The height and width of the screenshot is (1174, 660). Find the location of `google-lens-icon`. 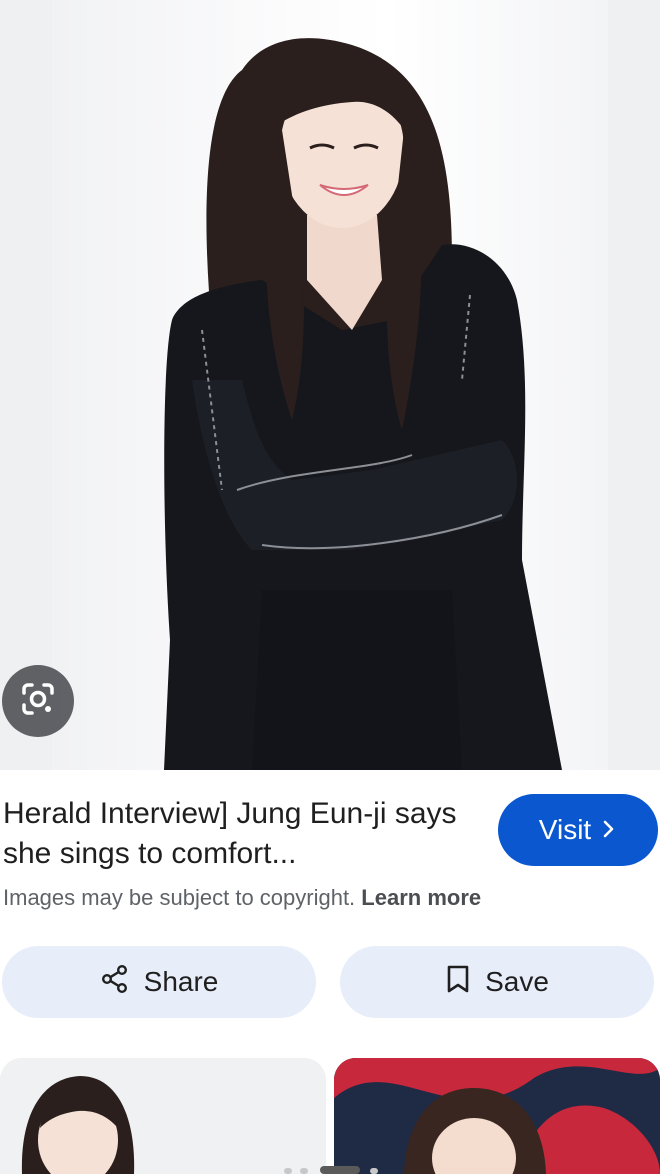

google-lens-icon is located at coordinates (38, 701).